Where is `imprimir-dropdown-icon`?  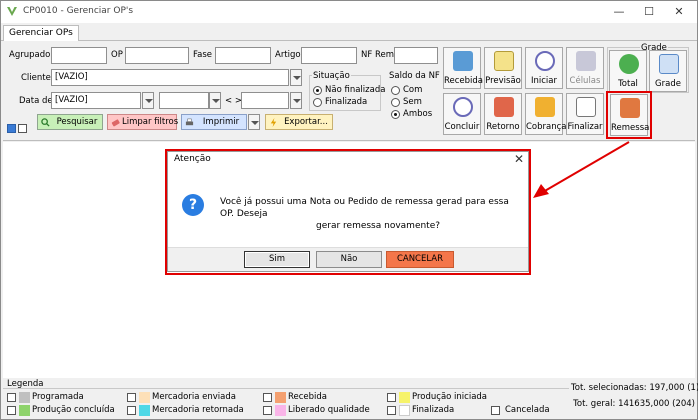 imprimir-dropdown-icon is located at coordinates (254, 122).